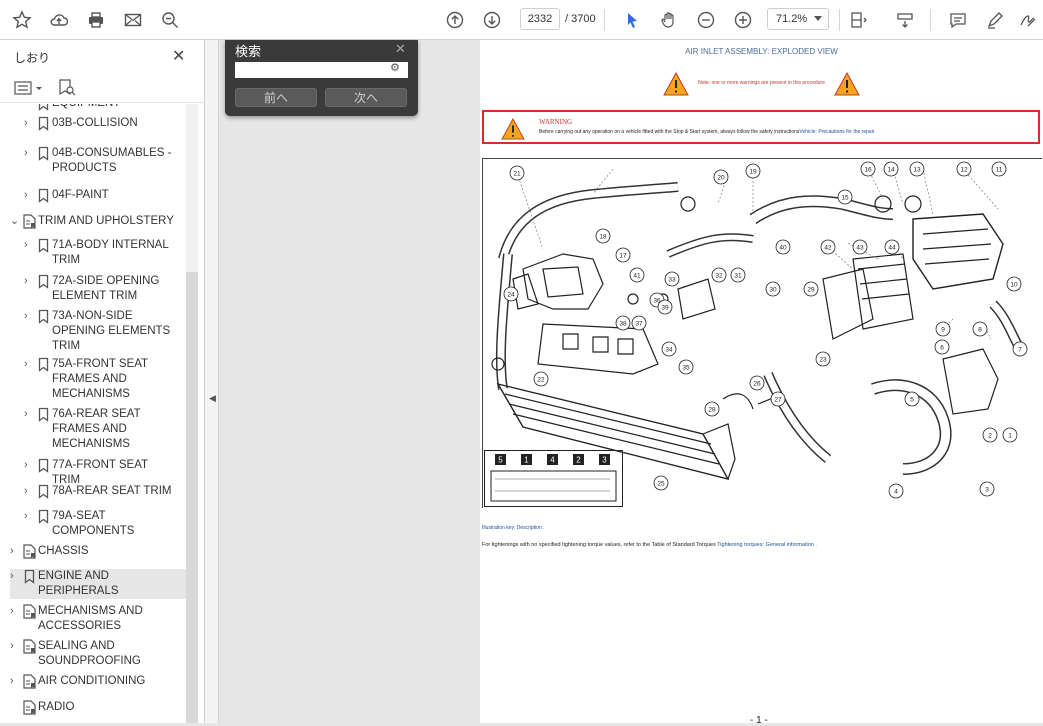  I want to click on precautions-link: Vehicle: Precautions for the repair, so click(836, 132).